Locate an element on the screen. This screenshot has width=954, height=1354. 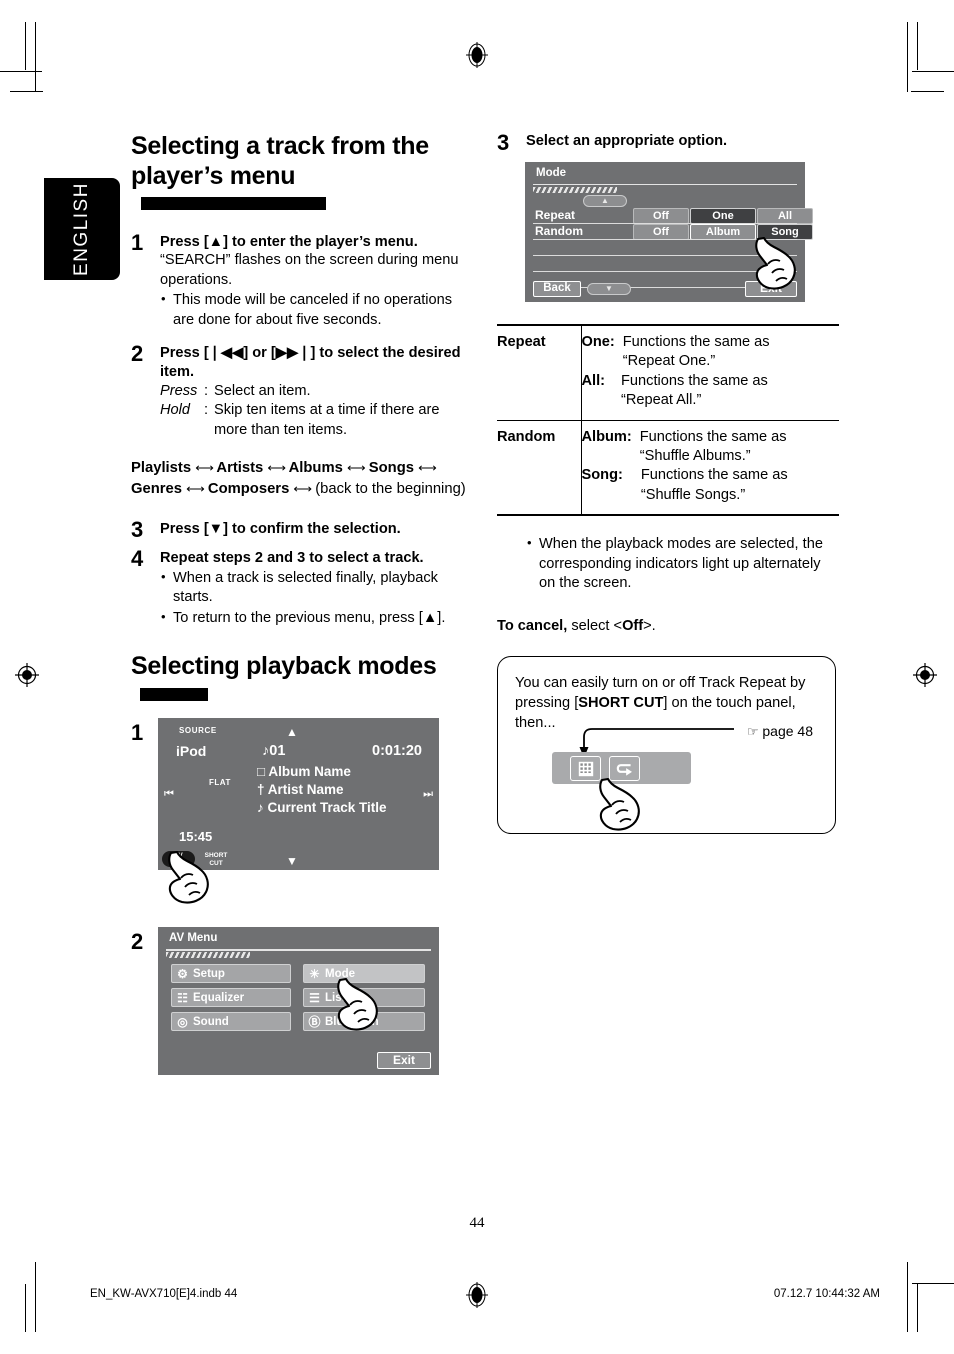
option-random-song: Song is located at coordinates (785, 231).